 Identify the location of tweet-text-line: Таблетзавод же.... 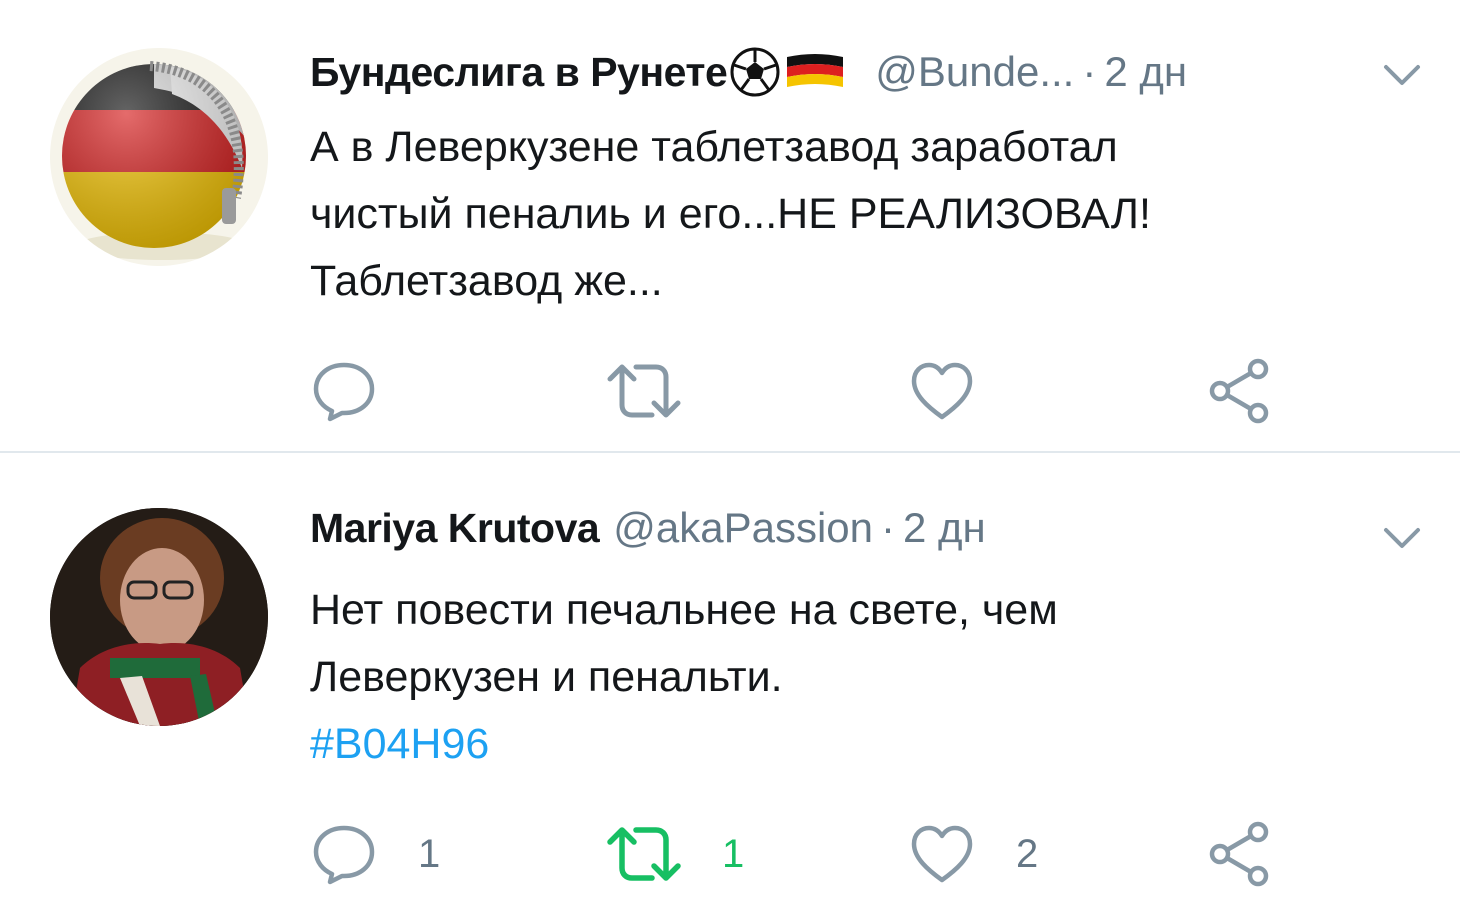
(486, 281).